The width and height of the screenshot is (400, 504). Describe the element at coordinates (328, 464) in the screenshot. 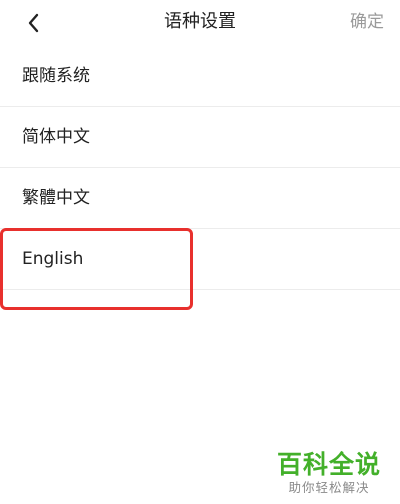

I see `watermark-title: 百科全说` at that location.